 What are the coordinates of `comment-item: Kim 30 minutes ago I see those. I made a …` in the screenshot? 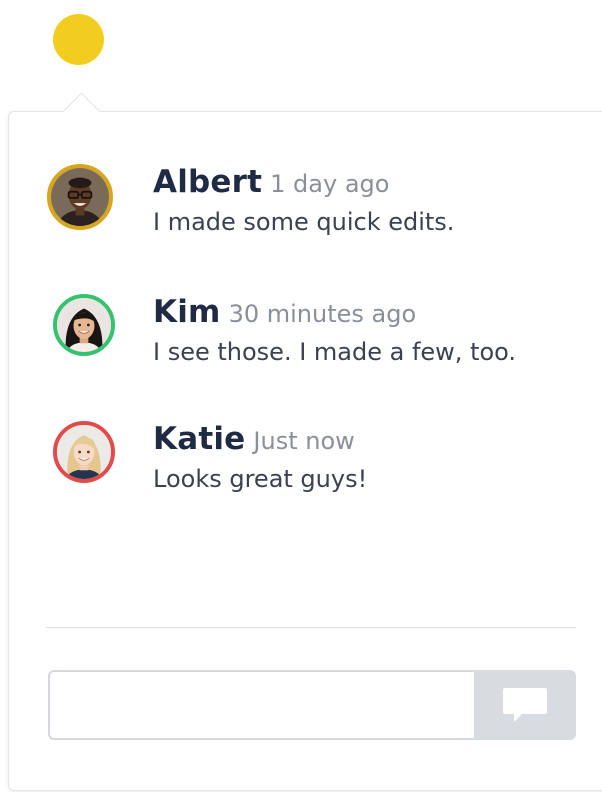 It's located at (315, 334).